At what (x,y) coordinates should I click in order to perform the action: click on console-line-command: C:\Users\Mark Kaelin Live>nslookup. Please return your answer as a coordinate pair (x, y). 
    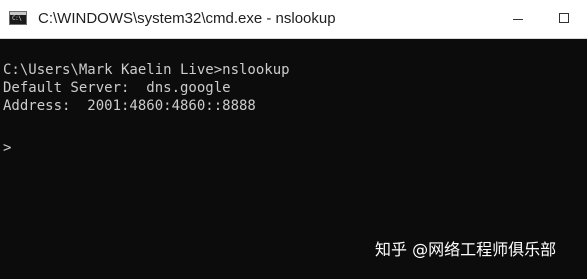
    Looking at the image, I should click on (146, 70).